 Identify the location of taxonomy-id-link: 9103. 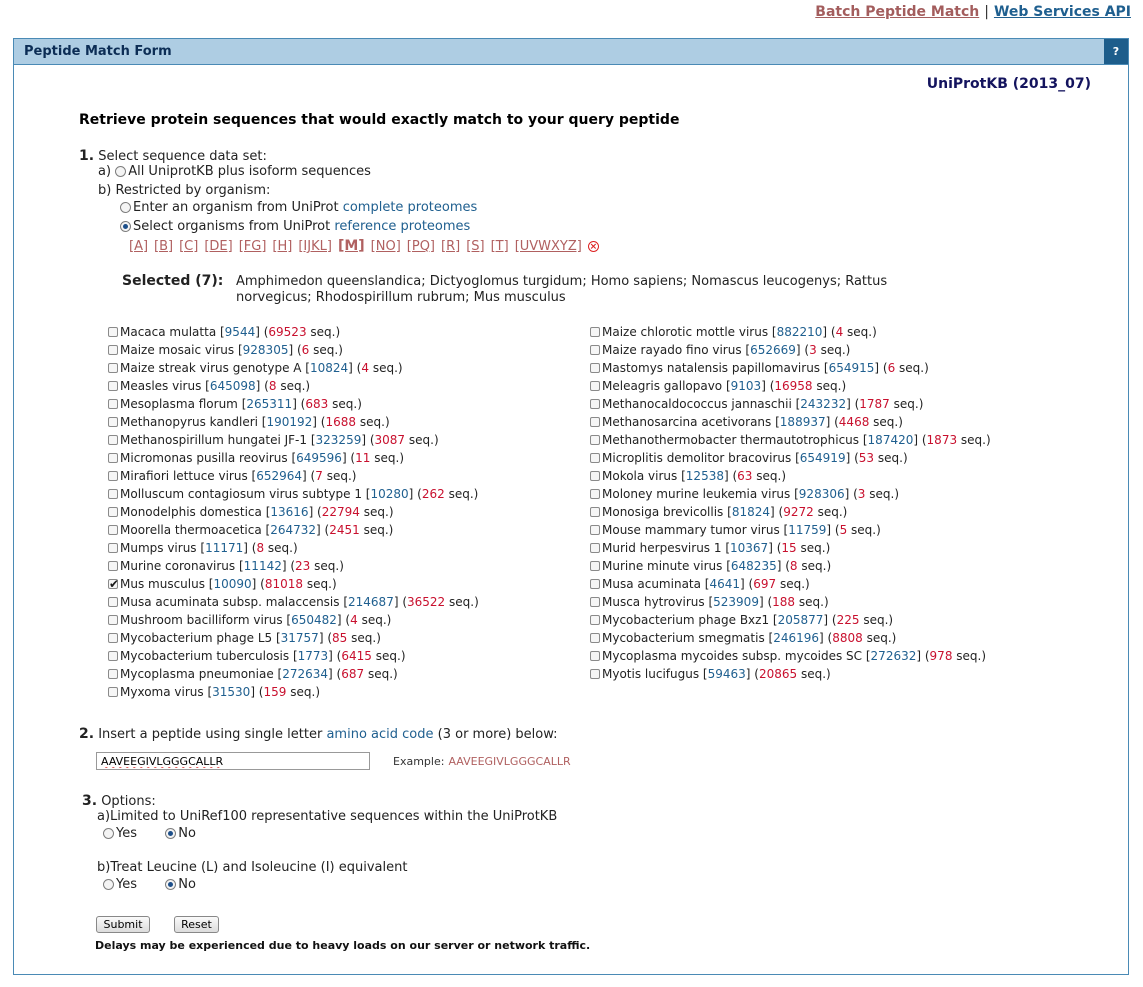
(746, 386).